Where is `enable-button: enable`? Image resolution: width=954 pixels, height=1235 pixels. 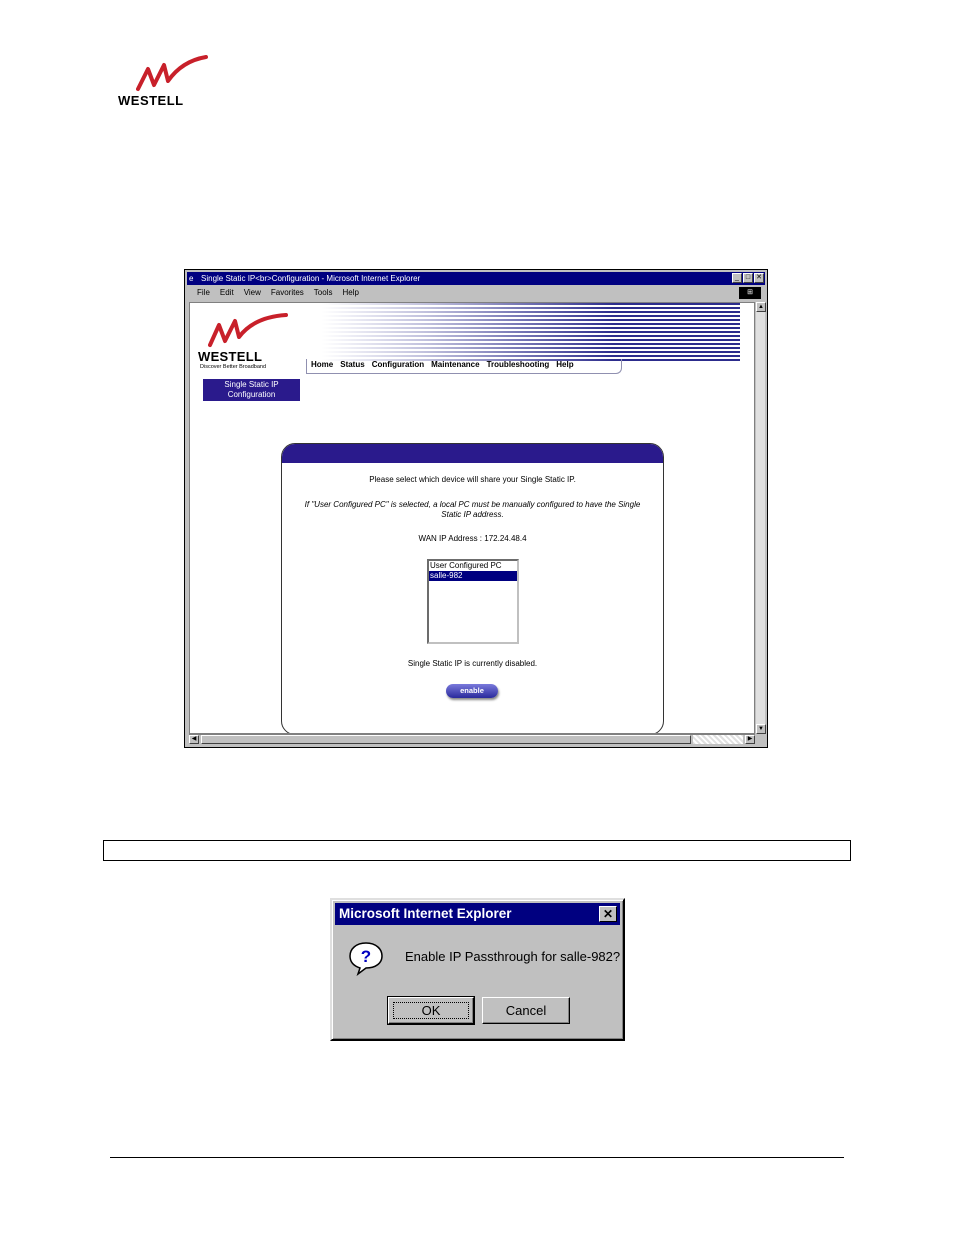 enable-button: enable is located at coordinates (472, 691).